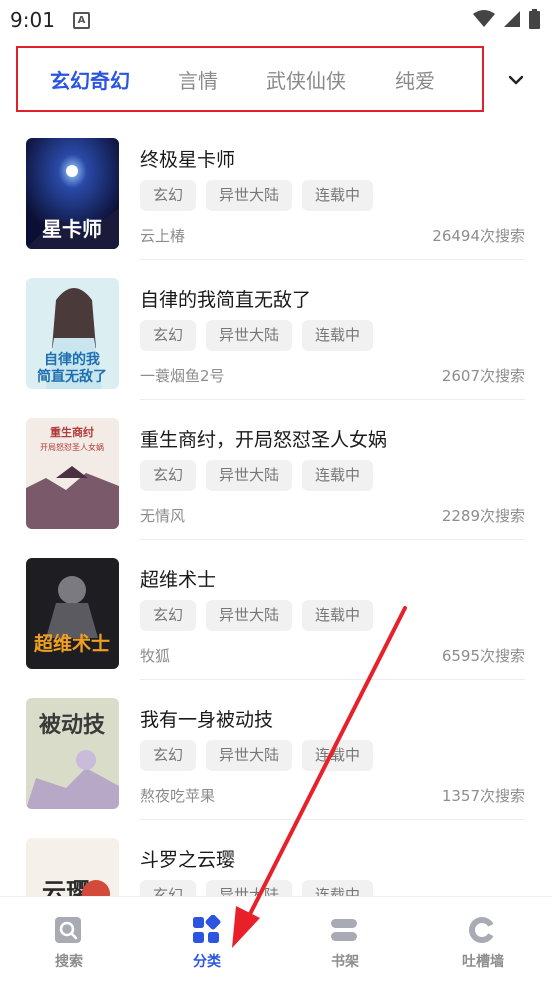 The width and height of the screenshot is (552, 984). What do you see at coordinates (163, 516) in the screenshot?
I see `book-author: 无情风` at bounding box center [163, 516].